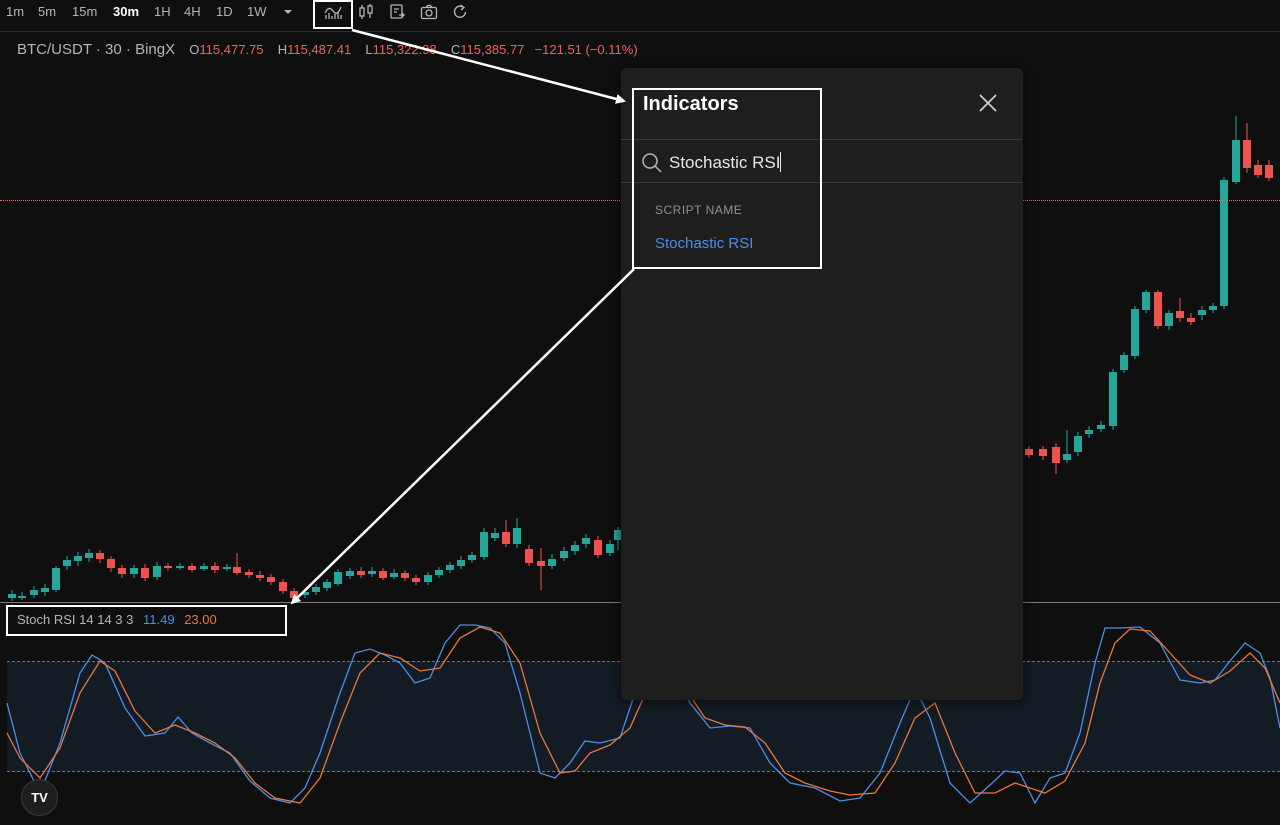 Image resolution: width=1280 pixels, height=825 pixels. What do you see at coordinates (586, 49) in the screenshot?
I see `change-value: −121.51 (−0.11%)` at bounding box center [586, 49].